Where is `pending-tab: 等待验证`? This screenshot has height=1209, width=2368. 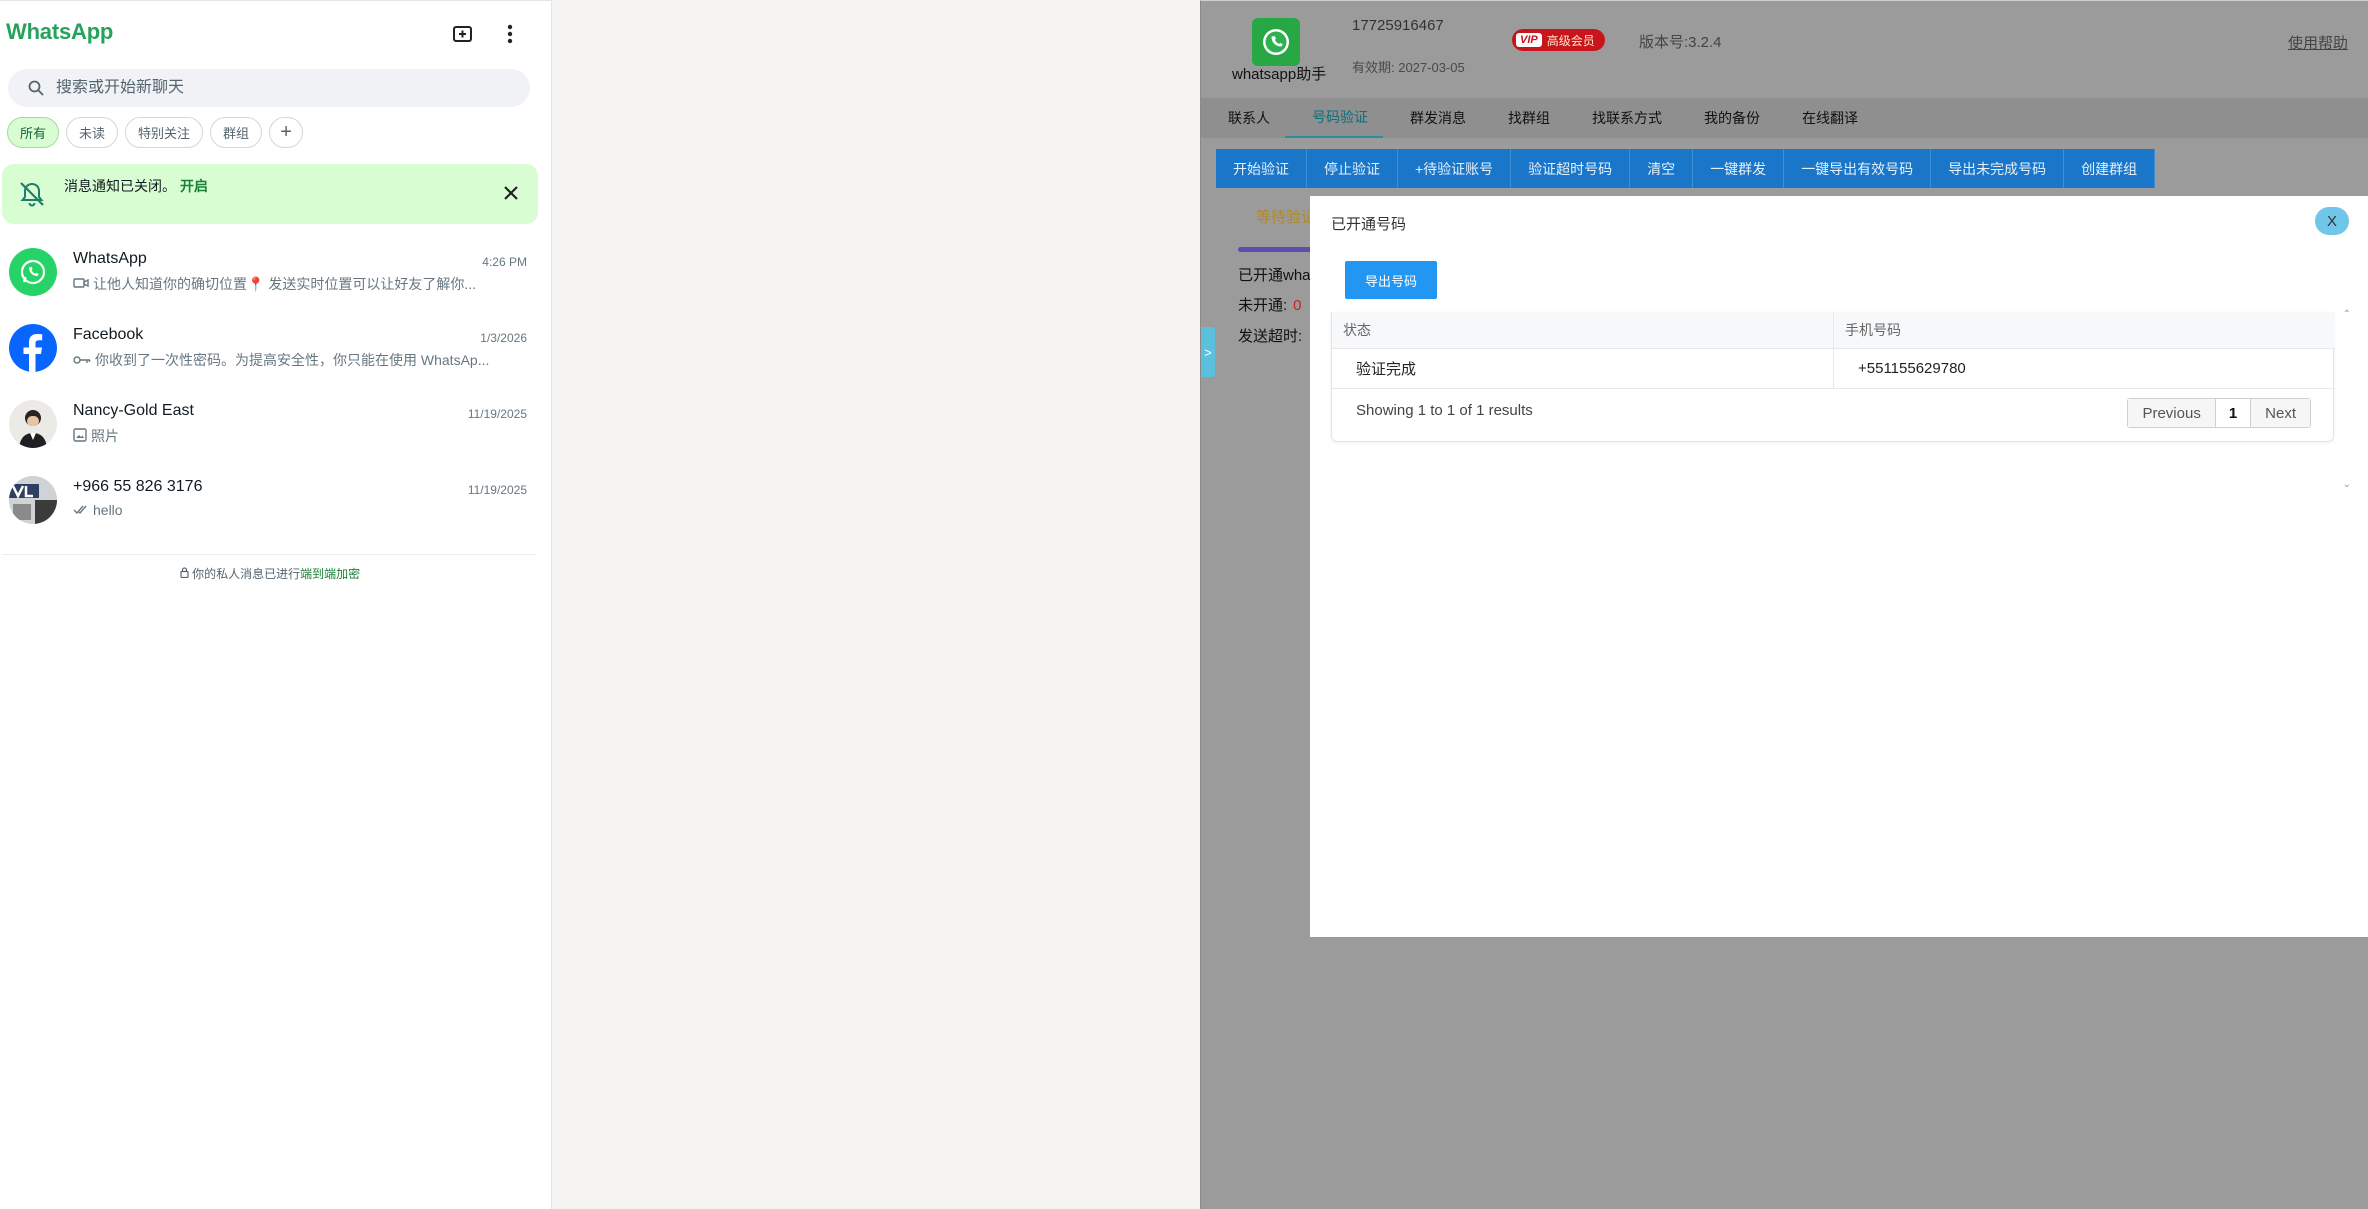 pending-tab: 等待验证 is located at coordinates (1286, 216).